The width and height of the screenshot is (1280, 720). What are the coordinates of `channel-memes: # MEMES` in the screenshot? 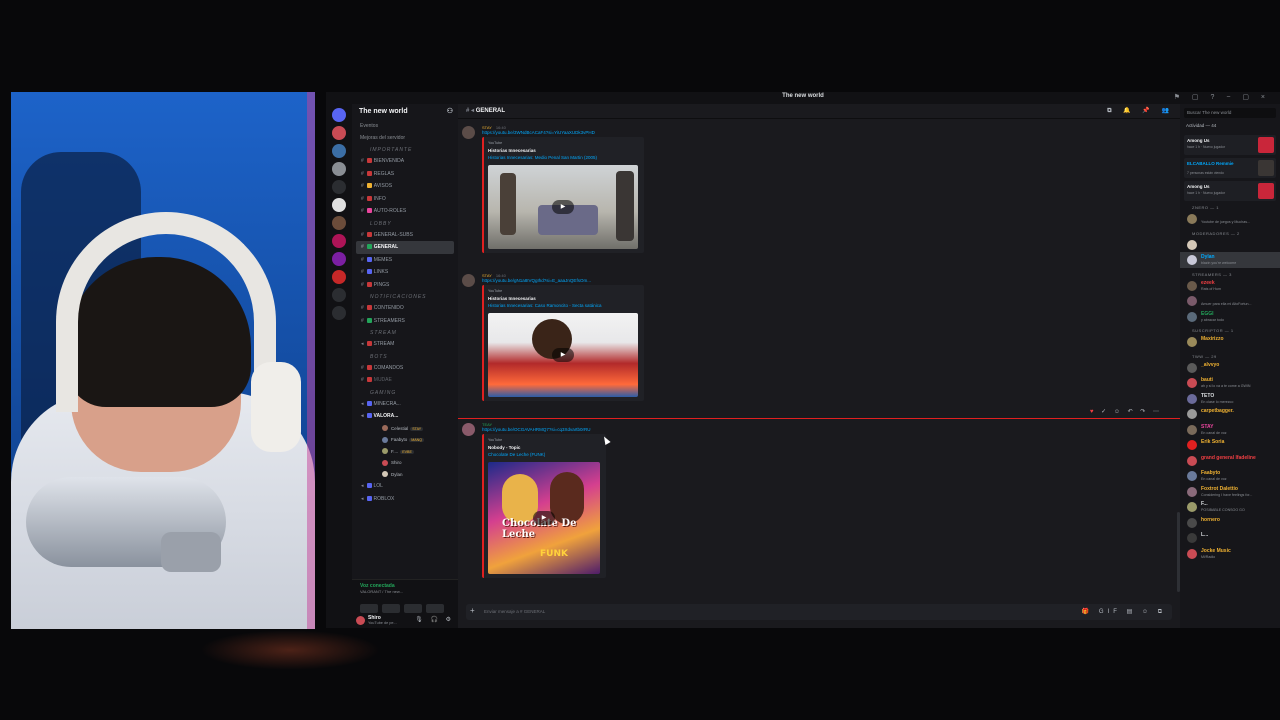 It's located at (405, 260).